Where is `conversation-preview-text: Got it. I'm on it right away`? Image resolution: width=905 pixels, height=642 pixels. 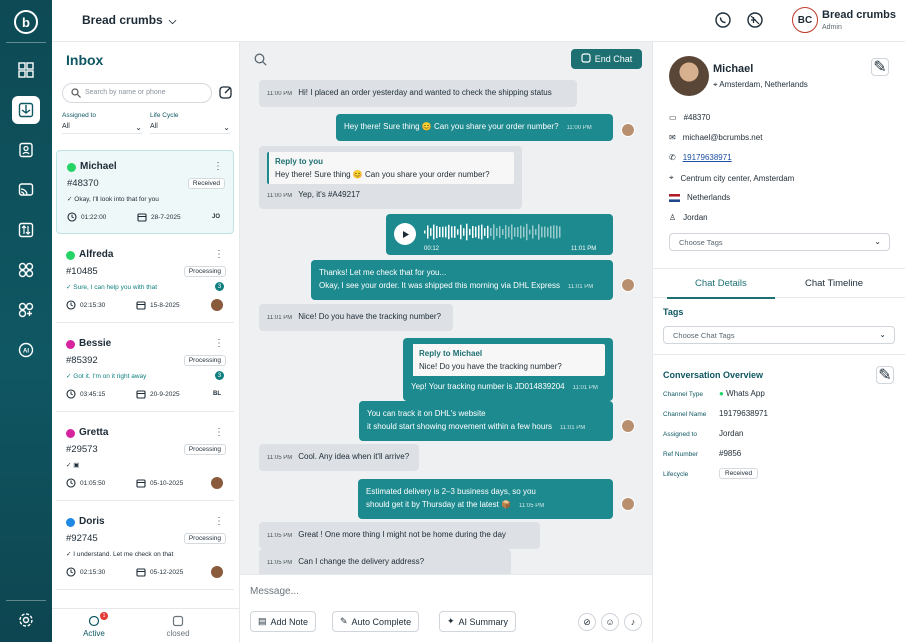 conversation-preview-text: Got it. I'm on it right away is located at coordinates (110, 376).